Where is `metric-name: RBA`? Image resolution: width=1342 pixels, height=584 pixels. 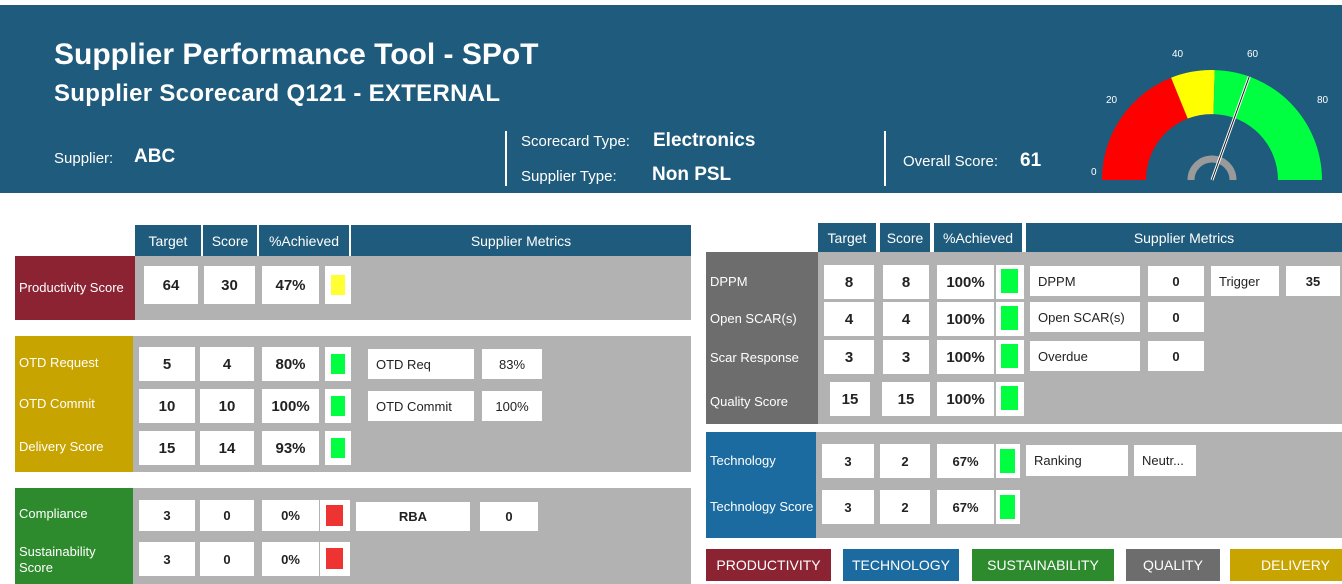 metric-name: RBA is located at coordinates (413, 516).